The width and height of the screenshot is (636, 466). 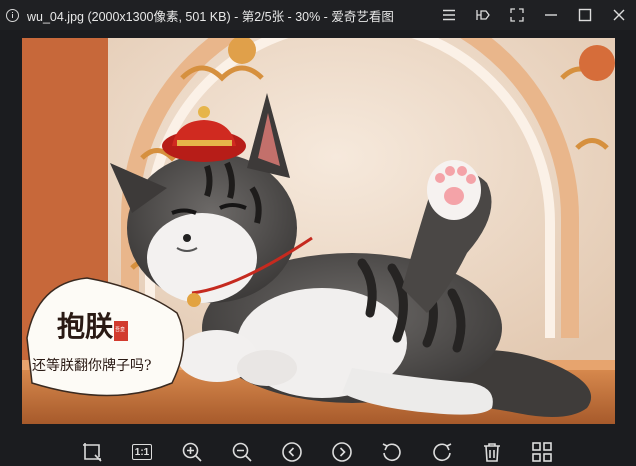 What do you see at coordinates (551, 15) in the screenshot?
I see `minimize-icon` at bounding box center [551, 15].